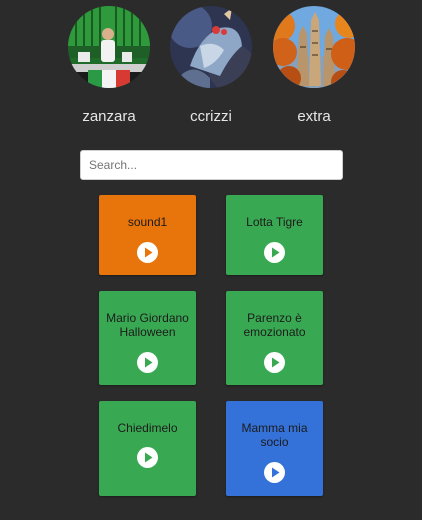 Image resolution: width=422 pixels, height=520 pixels. I want to click on sound-card-chiedimelo: Chiedimelo, so click(147, 448).